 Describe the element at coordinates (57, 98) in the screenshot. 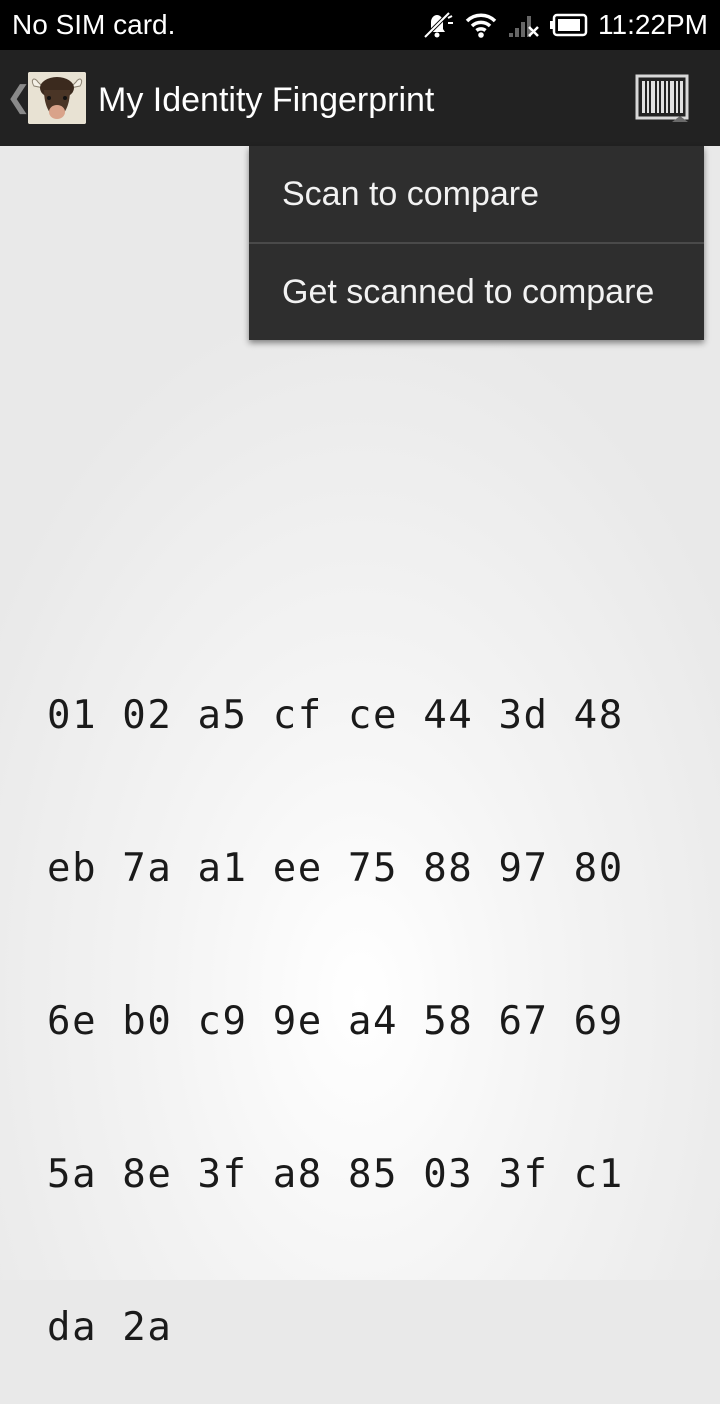

I see `bison-icon` at that location.